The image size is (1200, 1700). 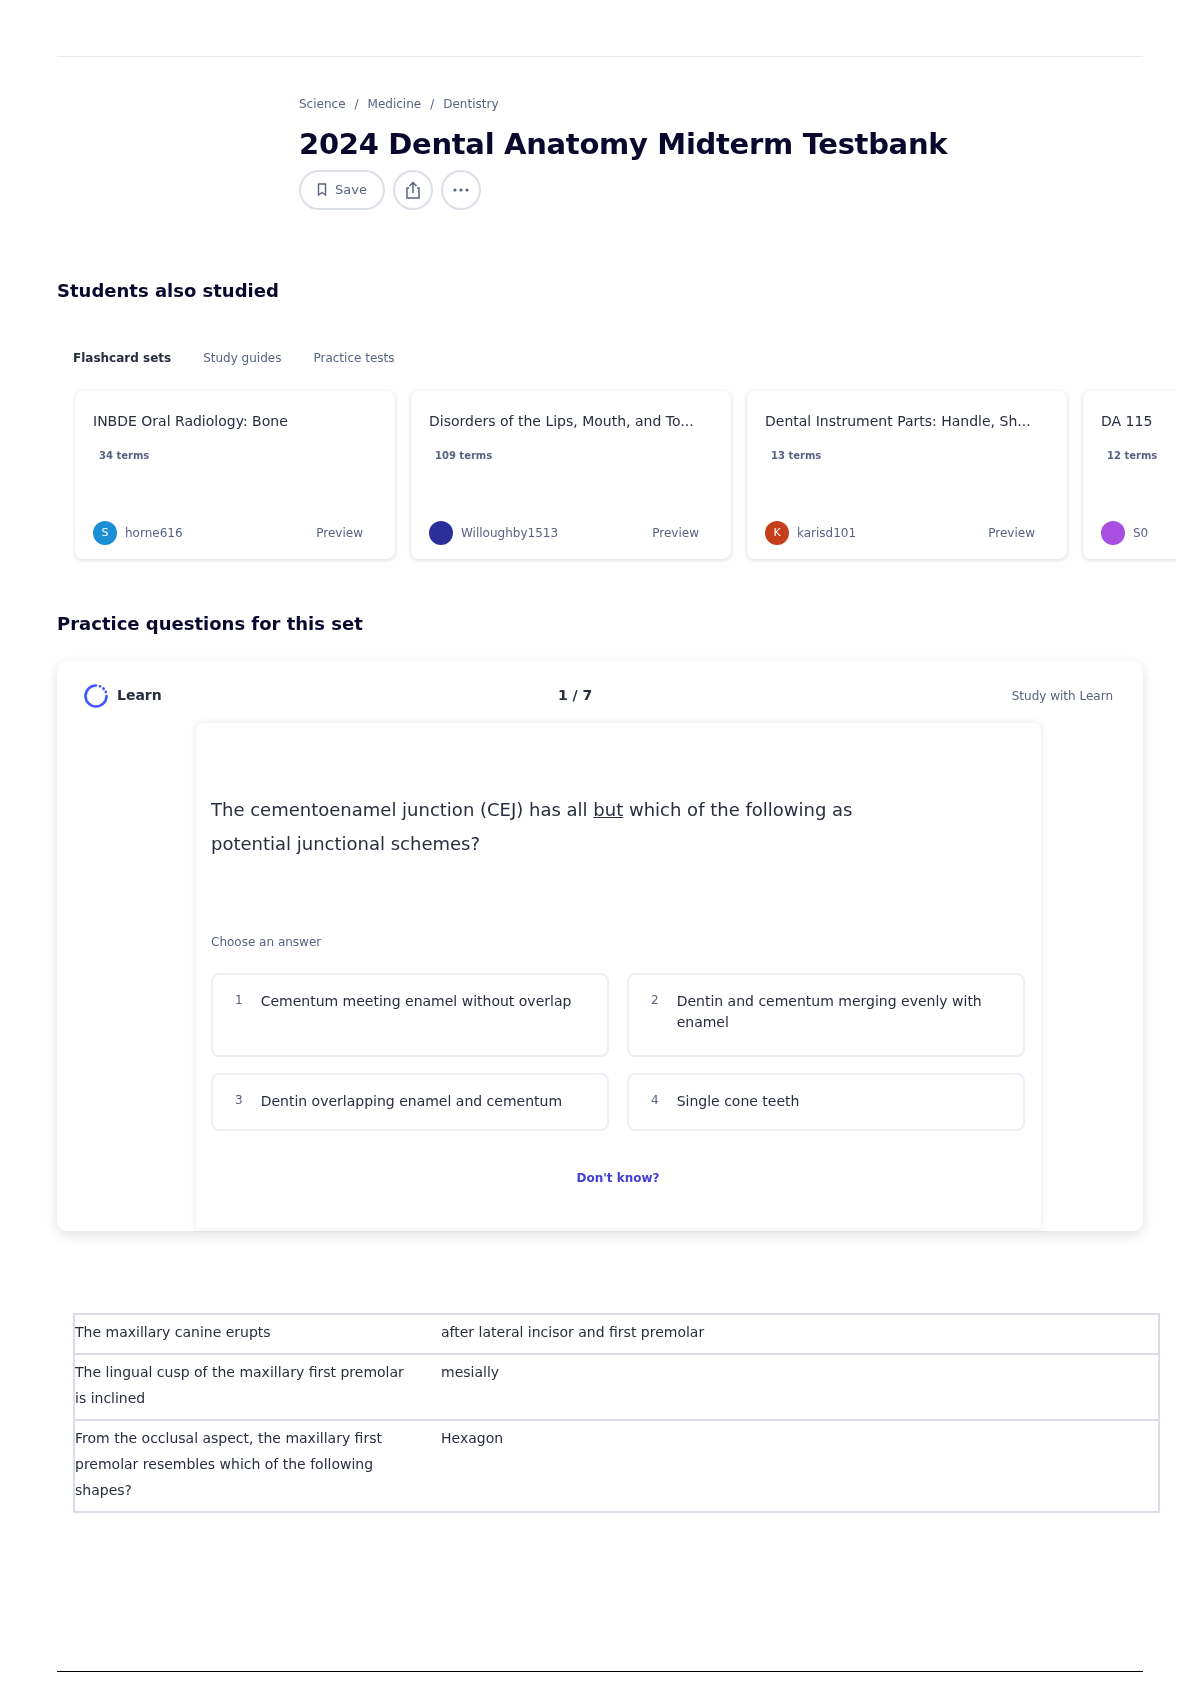 I want to click on answer-option: 4 Single cone teeth, so click(x=826, y=1102).